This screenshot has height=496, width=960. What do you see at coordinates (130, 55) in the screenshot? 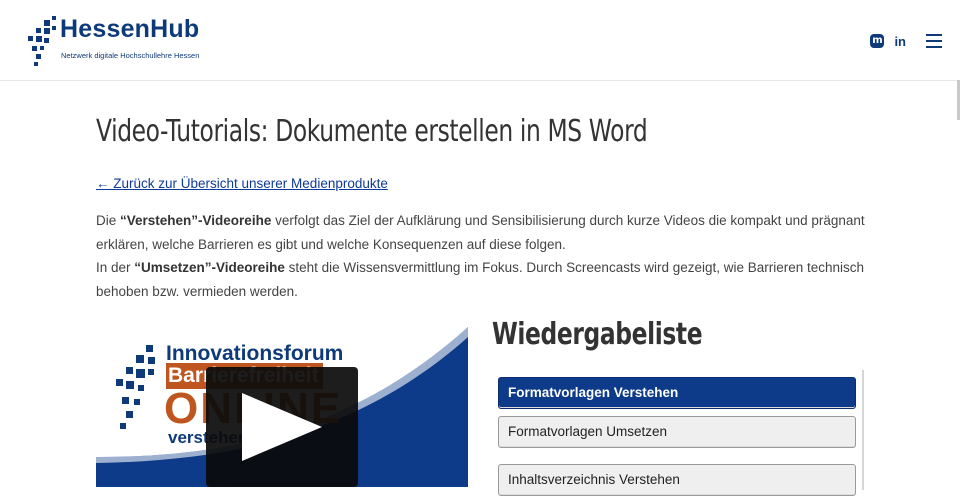
I see `logo-subtitle: Netzwerk digitale Hochschullehre Hessen` at bounding box center [130, 55].